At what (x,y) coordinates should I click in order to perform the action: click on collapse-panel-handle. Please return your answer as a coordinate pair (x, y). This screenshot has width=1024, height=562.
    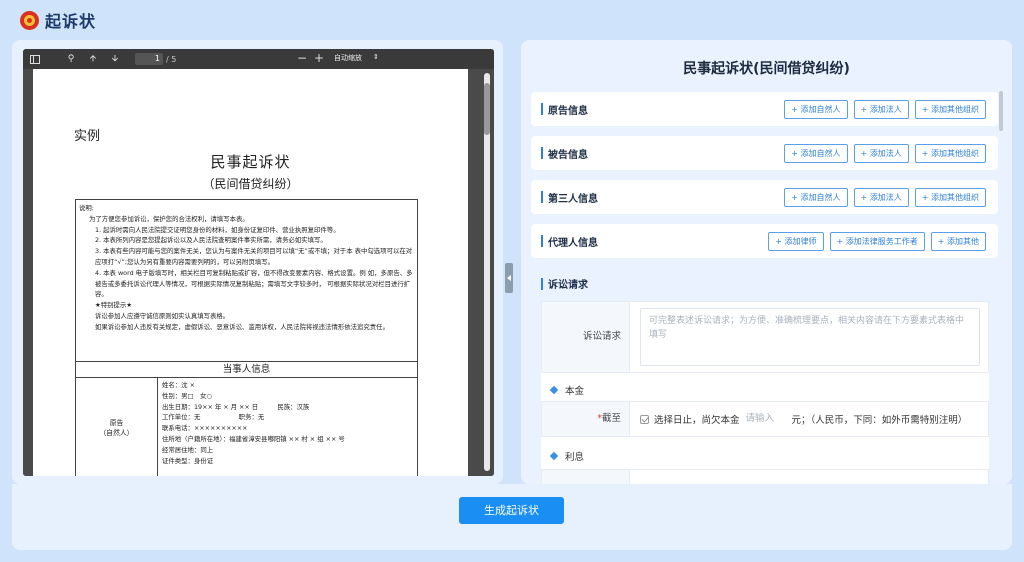
    Looking at the image, I should click on (509, 278).